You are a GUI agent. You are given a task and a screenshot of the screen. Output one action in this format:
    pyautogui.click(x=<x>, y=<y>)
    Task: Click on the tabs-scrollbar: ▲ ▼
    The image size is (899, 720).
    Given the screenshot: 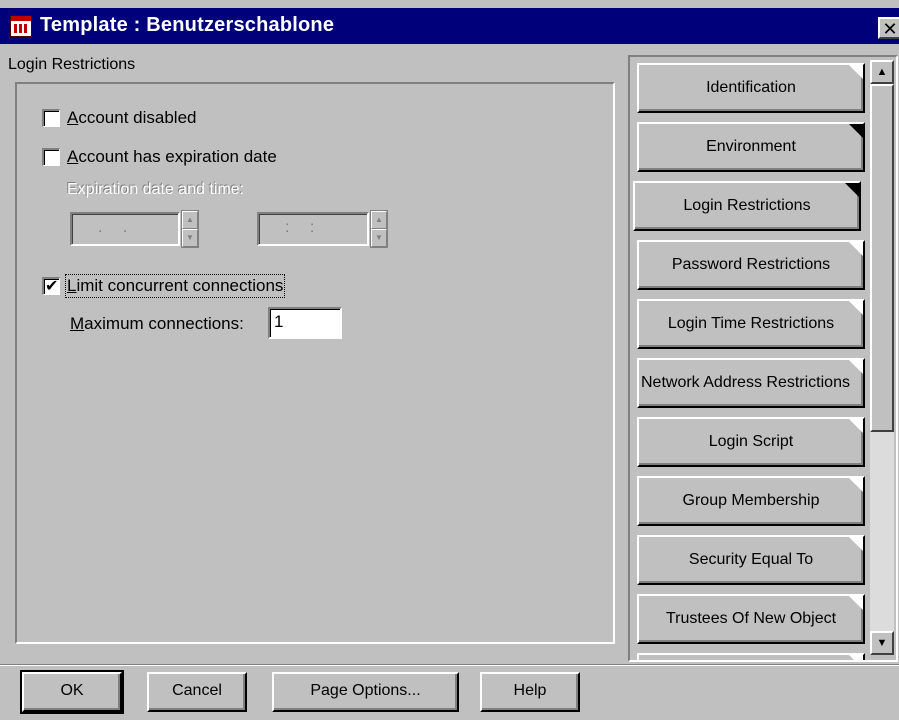 What is the action you would take?
    pyautogui.click(x=882, y=357)
    